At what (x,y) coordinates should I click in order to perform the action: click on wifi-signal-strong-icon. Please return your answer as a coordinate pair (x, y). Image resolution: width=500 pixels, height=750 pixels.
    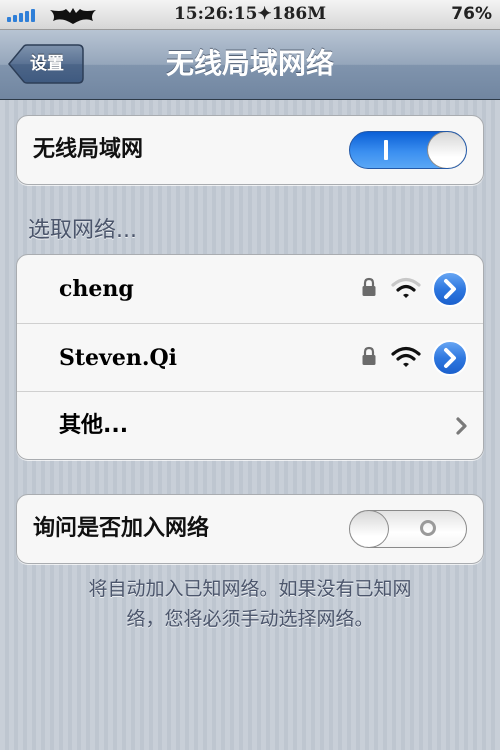
    Looking at the image, I should click on (406, 356).